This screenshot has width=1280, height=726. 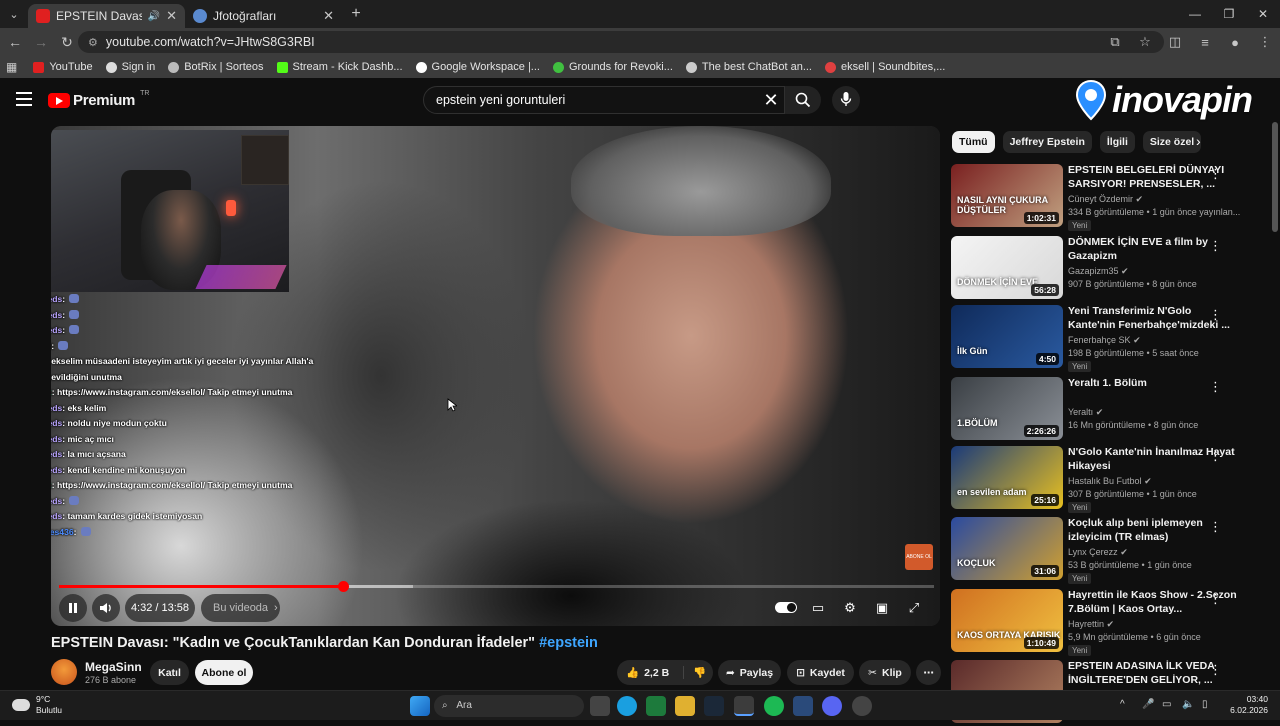 I want to click on search-button, so click(x=803, y=100).